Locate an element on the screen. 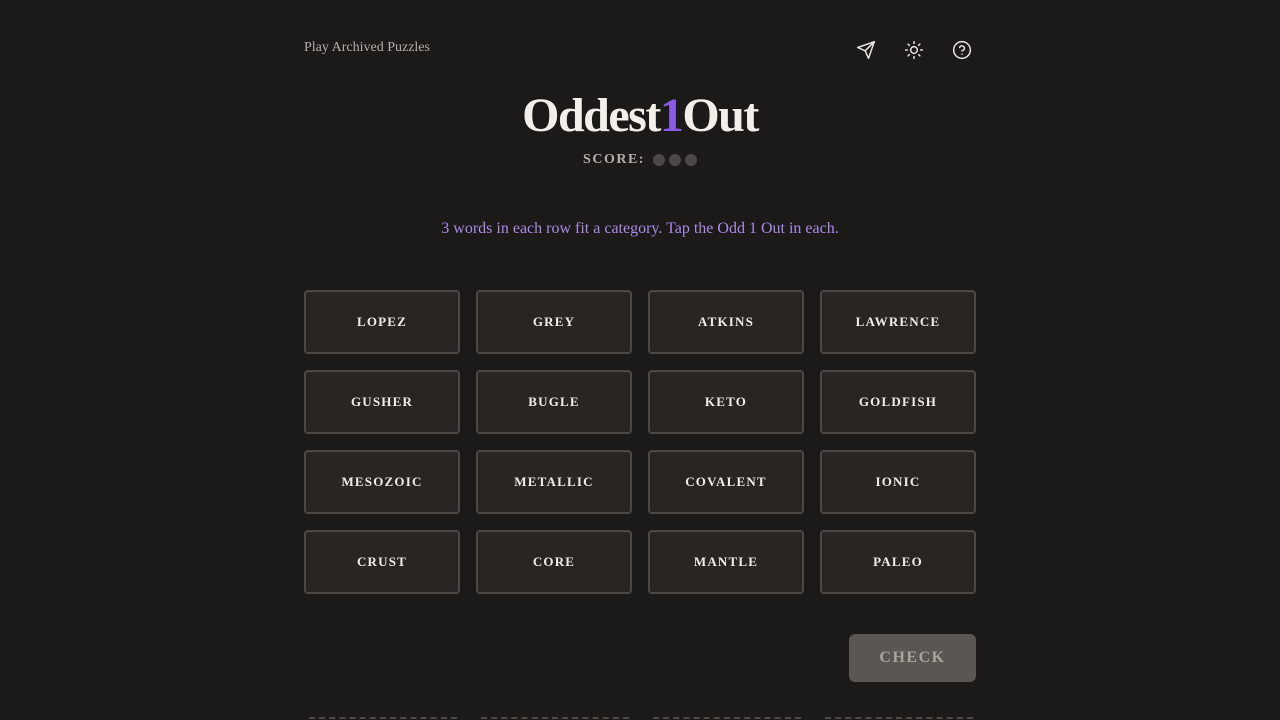 The width and height of the screenshot is (1280, 720). word-tile: GUSHER is located at coordinates (382, 402).